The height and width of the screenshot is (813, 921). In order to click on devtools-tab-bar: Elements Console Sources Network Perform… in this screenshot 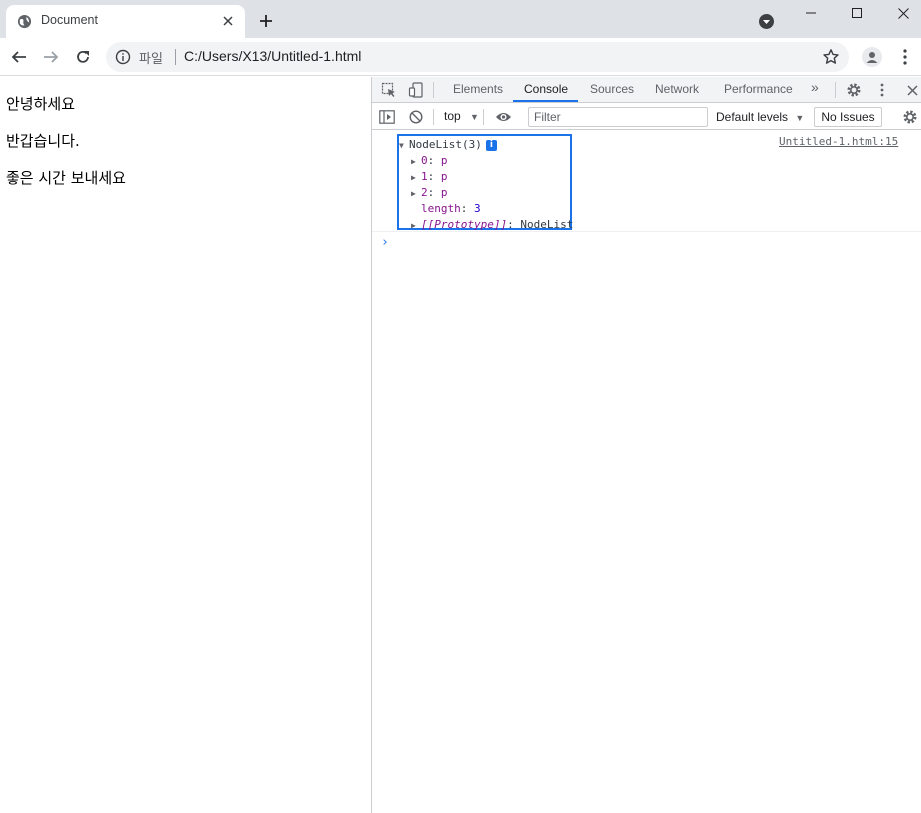, I will do `click(646, 90)`.